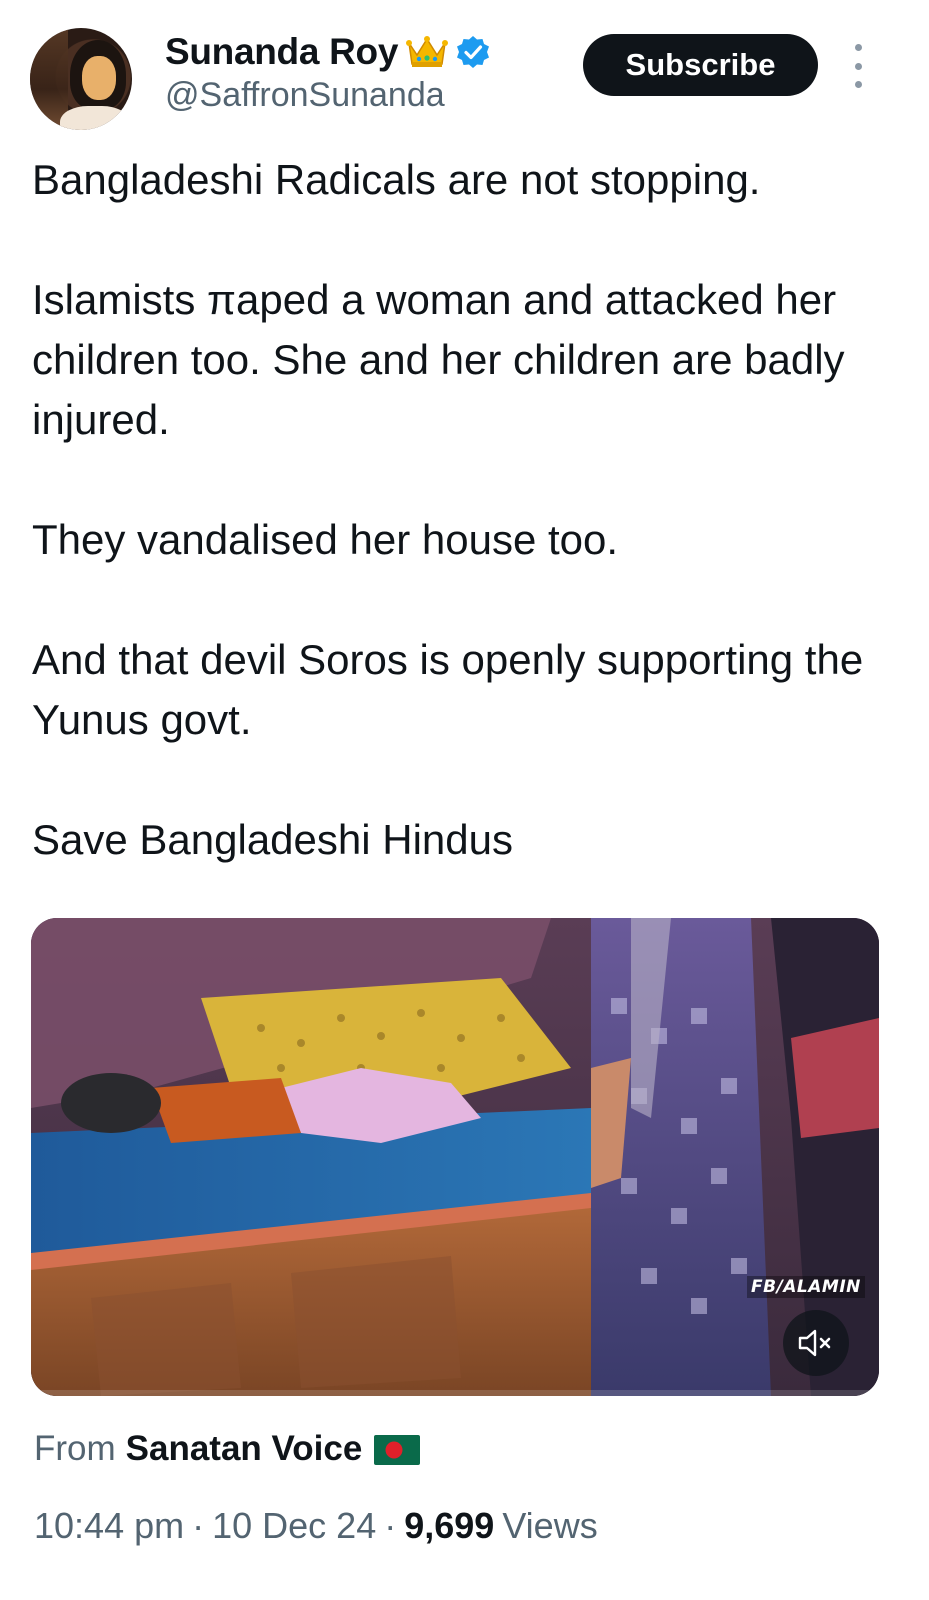 This screenshot has width=929, height=1600. Describe the element at coordinates (700, 65) in the screenshot. I see `subscribe-button: Subscribe` at that location.